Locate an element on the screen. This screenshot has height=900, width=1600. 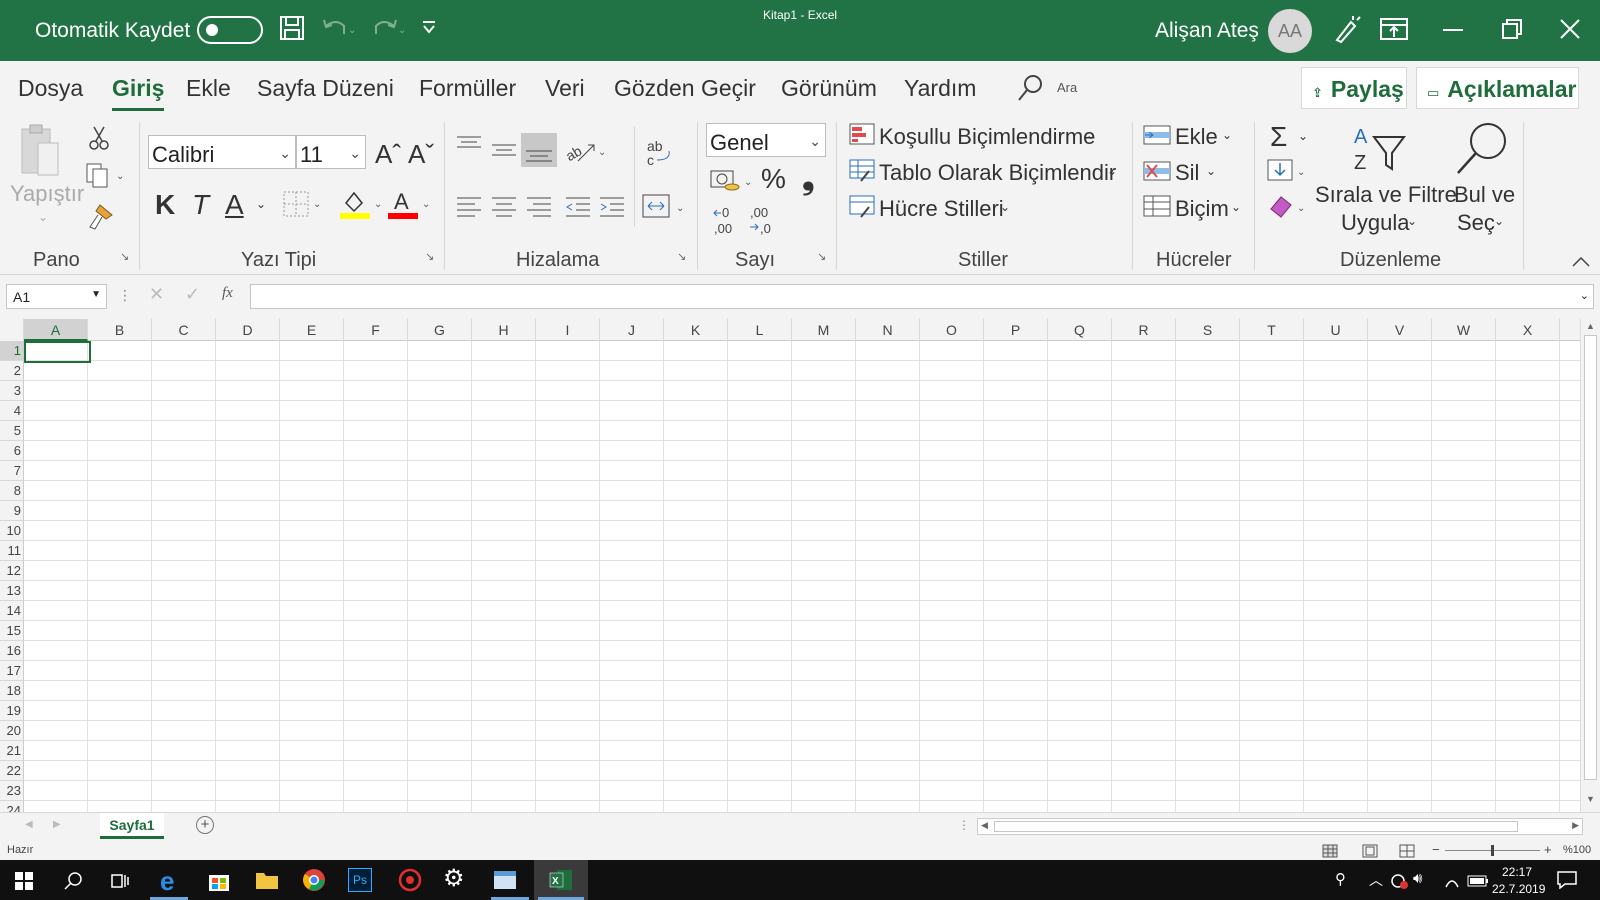
page-layout-view-icon is located at coordinates (1370, 851).